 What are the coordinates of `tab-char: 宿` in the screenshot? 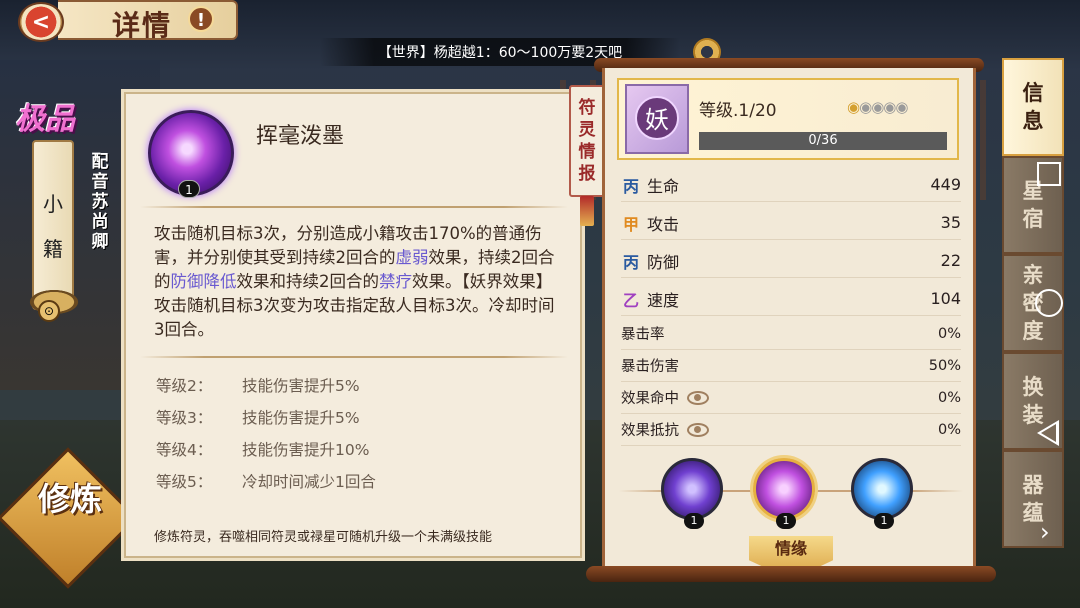 It's located at (1033, 219).